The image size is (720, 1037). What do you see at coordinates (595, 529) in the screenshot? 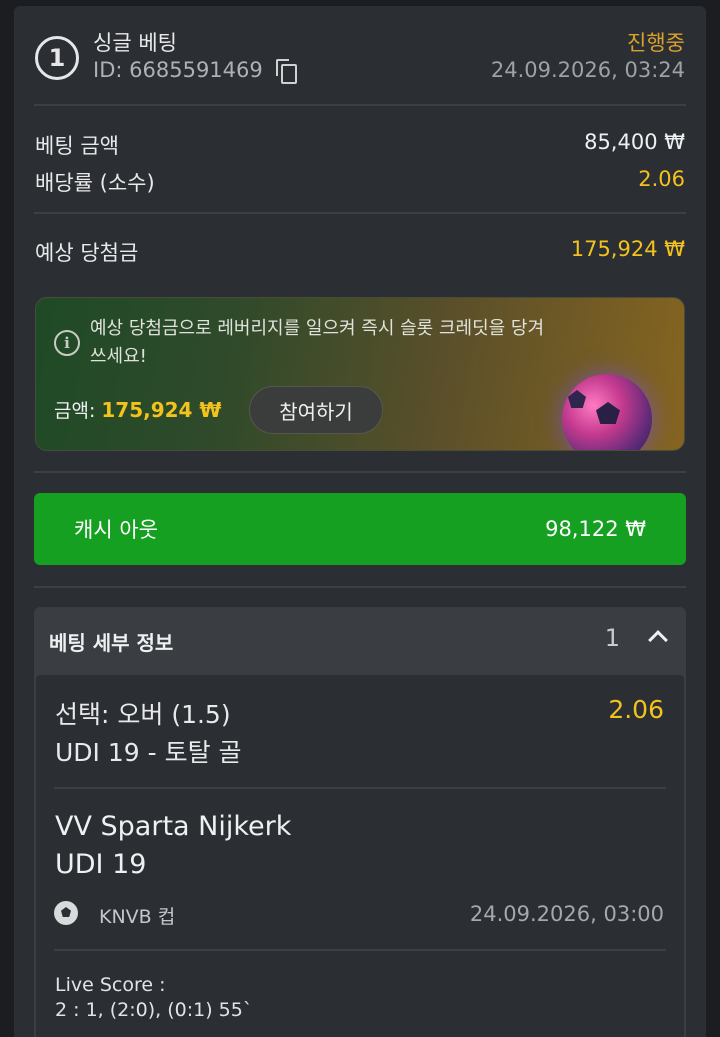
I see `cashout-value: 98,122 ₩` at bounding box center [595, 529].